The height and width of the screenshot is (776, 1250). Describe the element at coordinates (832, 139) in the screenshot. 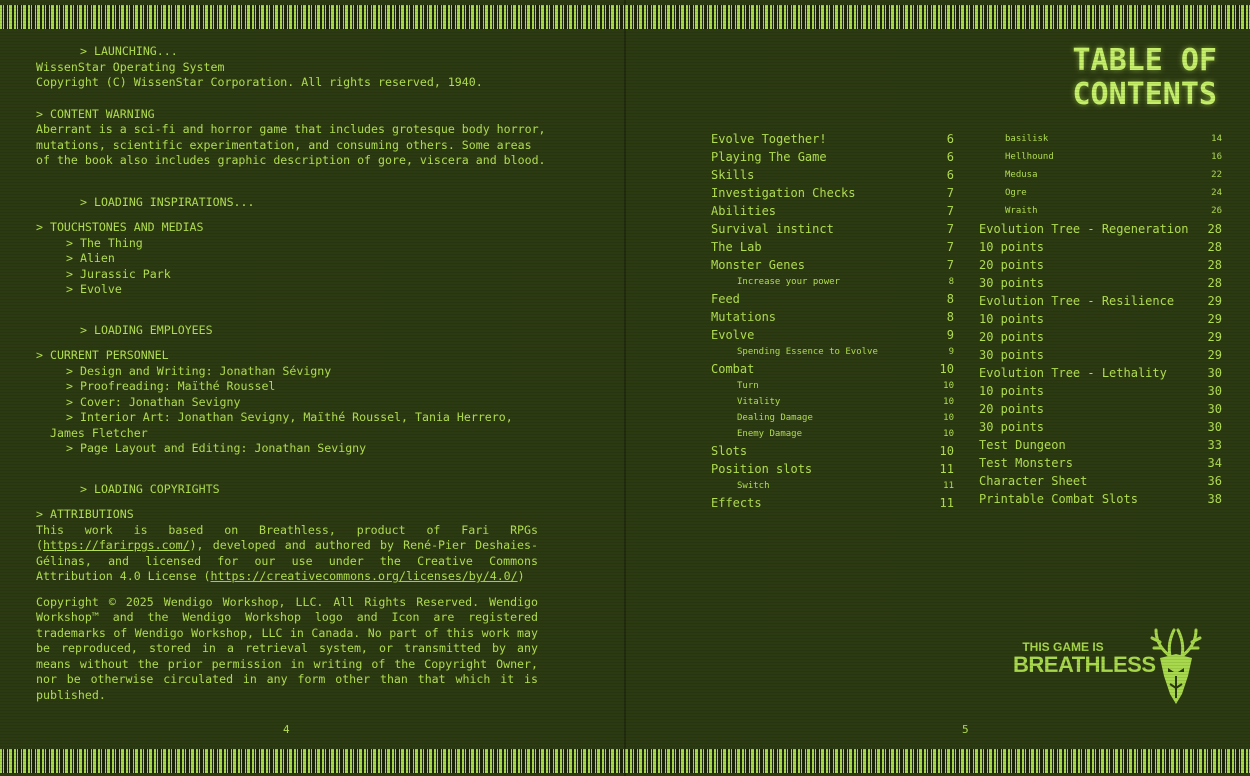

I see `toc-entry: Evolve Together! 6` at that location.